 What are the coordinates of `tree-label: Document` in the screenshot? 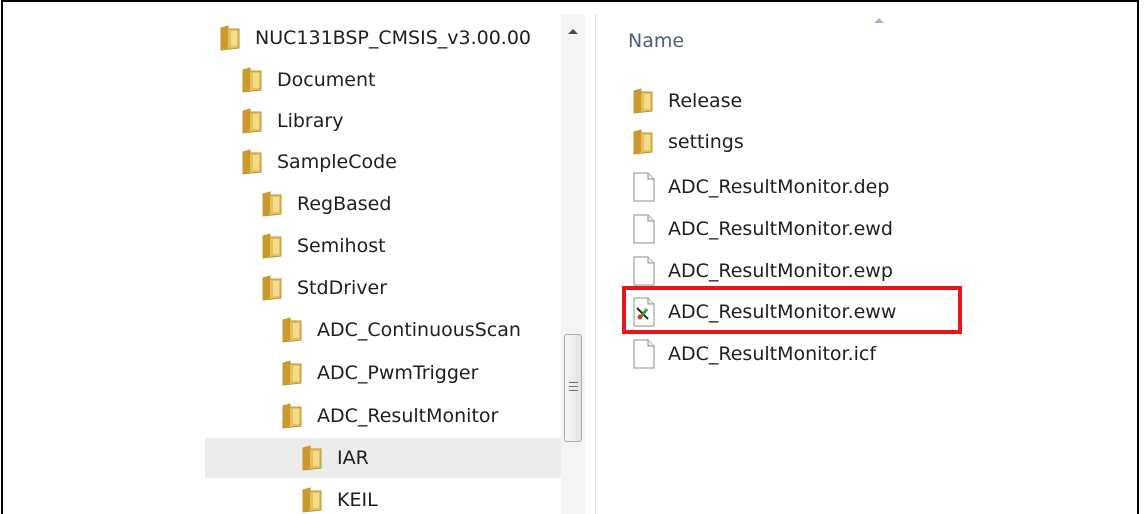 It's located at (326, 80).